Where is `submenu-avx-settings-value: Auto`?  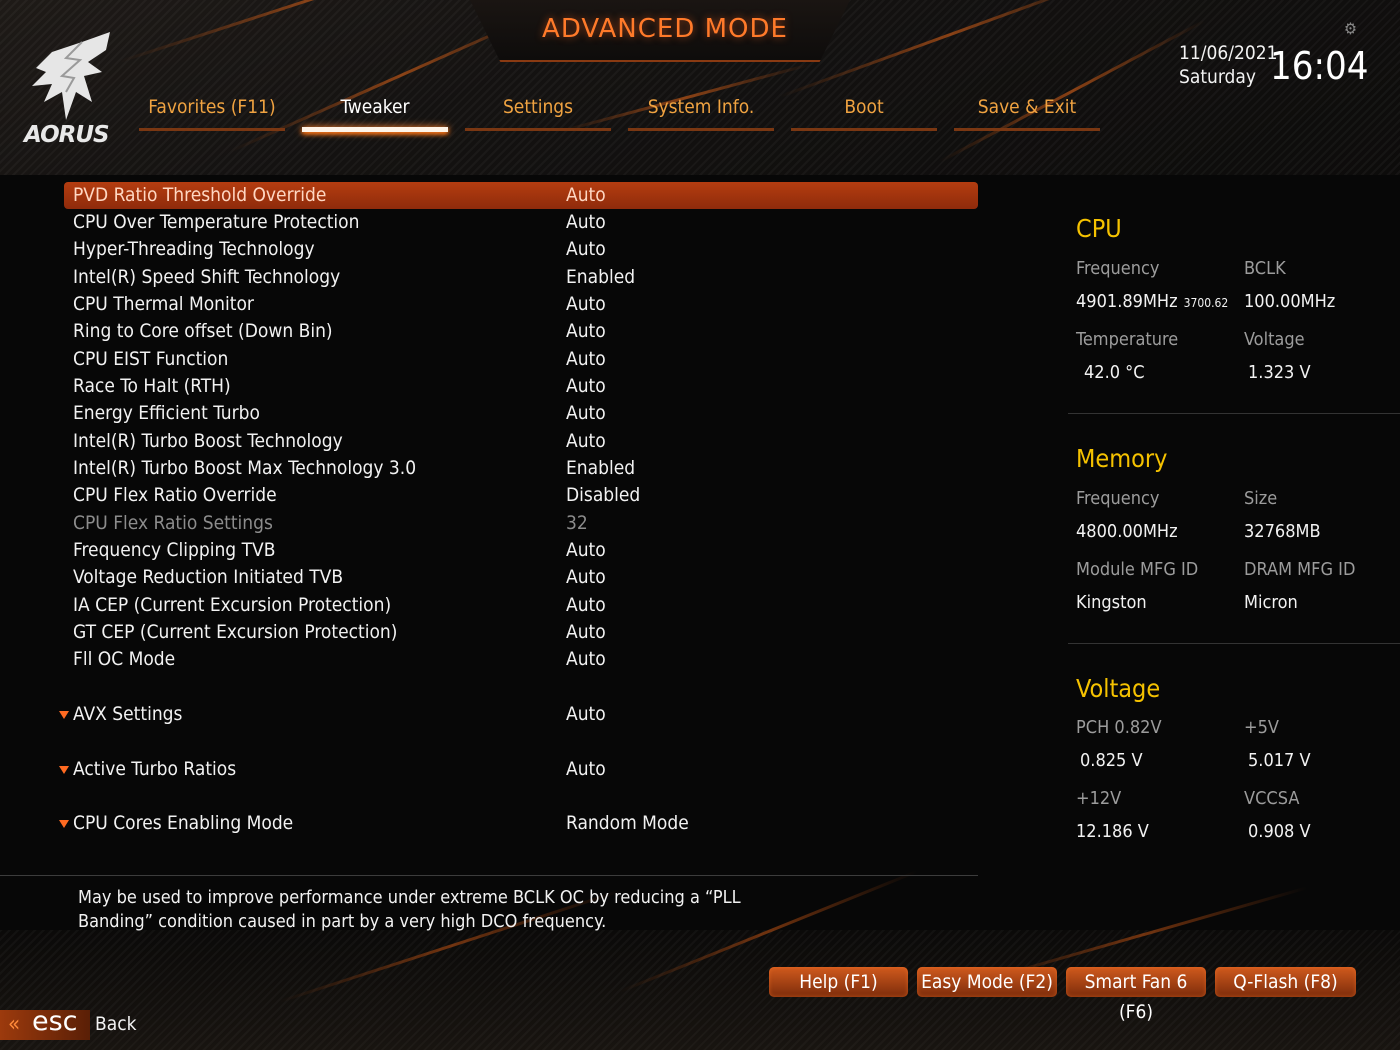
submenu-avx-settings-value: Auto is located at coordinates (586, 714).